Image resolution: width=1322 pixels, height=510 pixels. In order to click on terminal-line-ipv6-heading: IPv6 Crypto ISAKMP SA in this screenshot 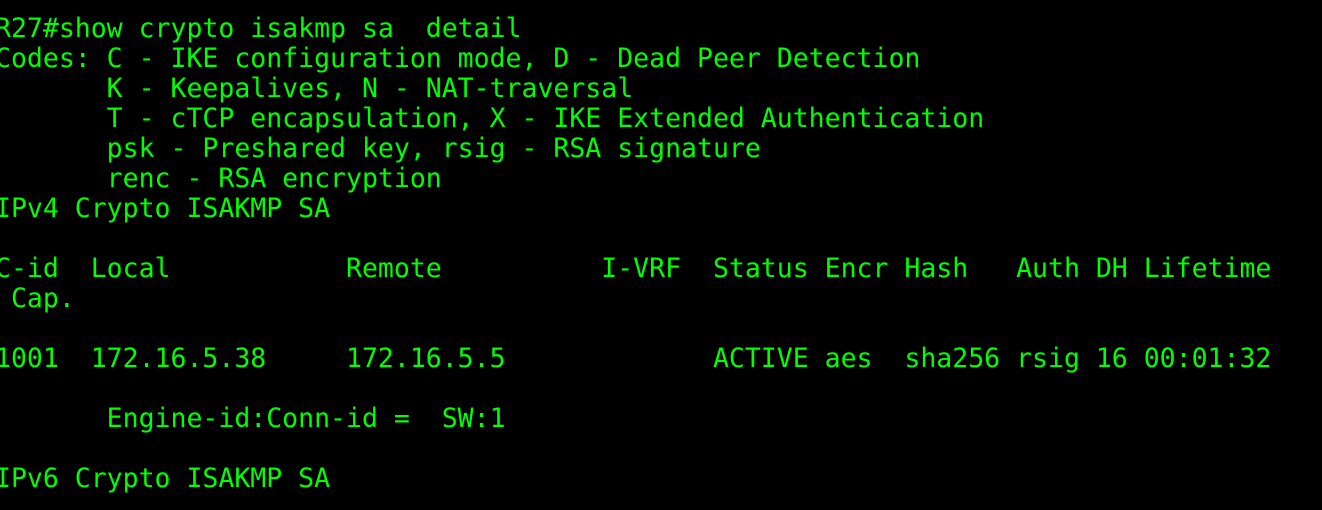, I will do `click(165, 478)`.